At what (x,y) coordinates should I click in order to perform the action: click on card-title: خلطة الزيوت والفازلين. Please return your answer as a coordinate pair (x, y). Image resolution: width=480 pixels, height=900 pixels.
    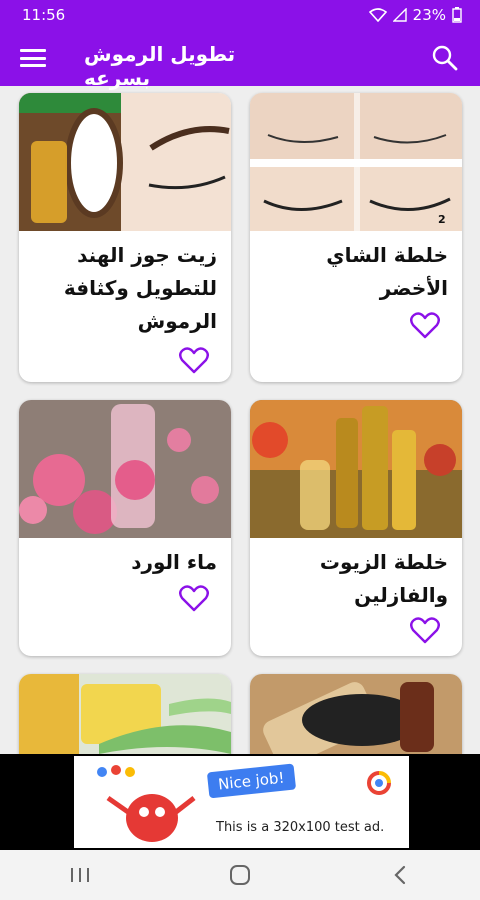
    Looking at the image, I should click on (383, 578).